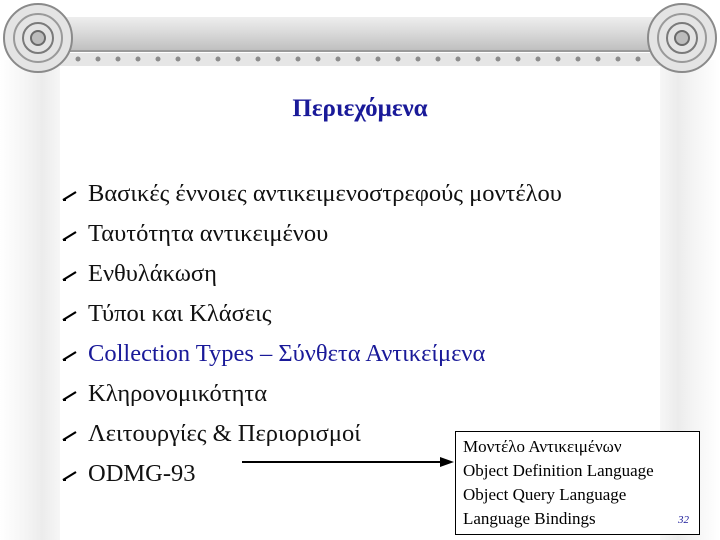 This screenshot has height=540, width=720. I want to click on bullet-text: Collection Types – Σύνθετα Αντικείμενα, so click(287, 353).